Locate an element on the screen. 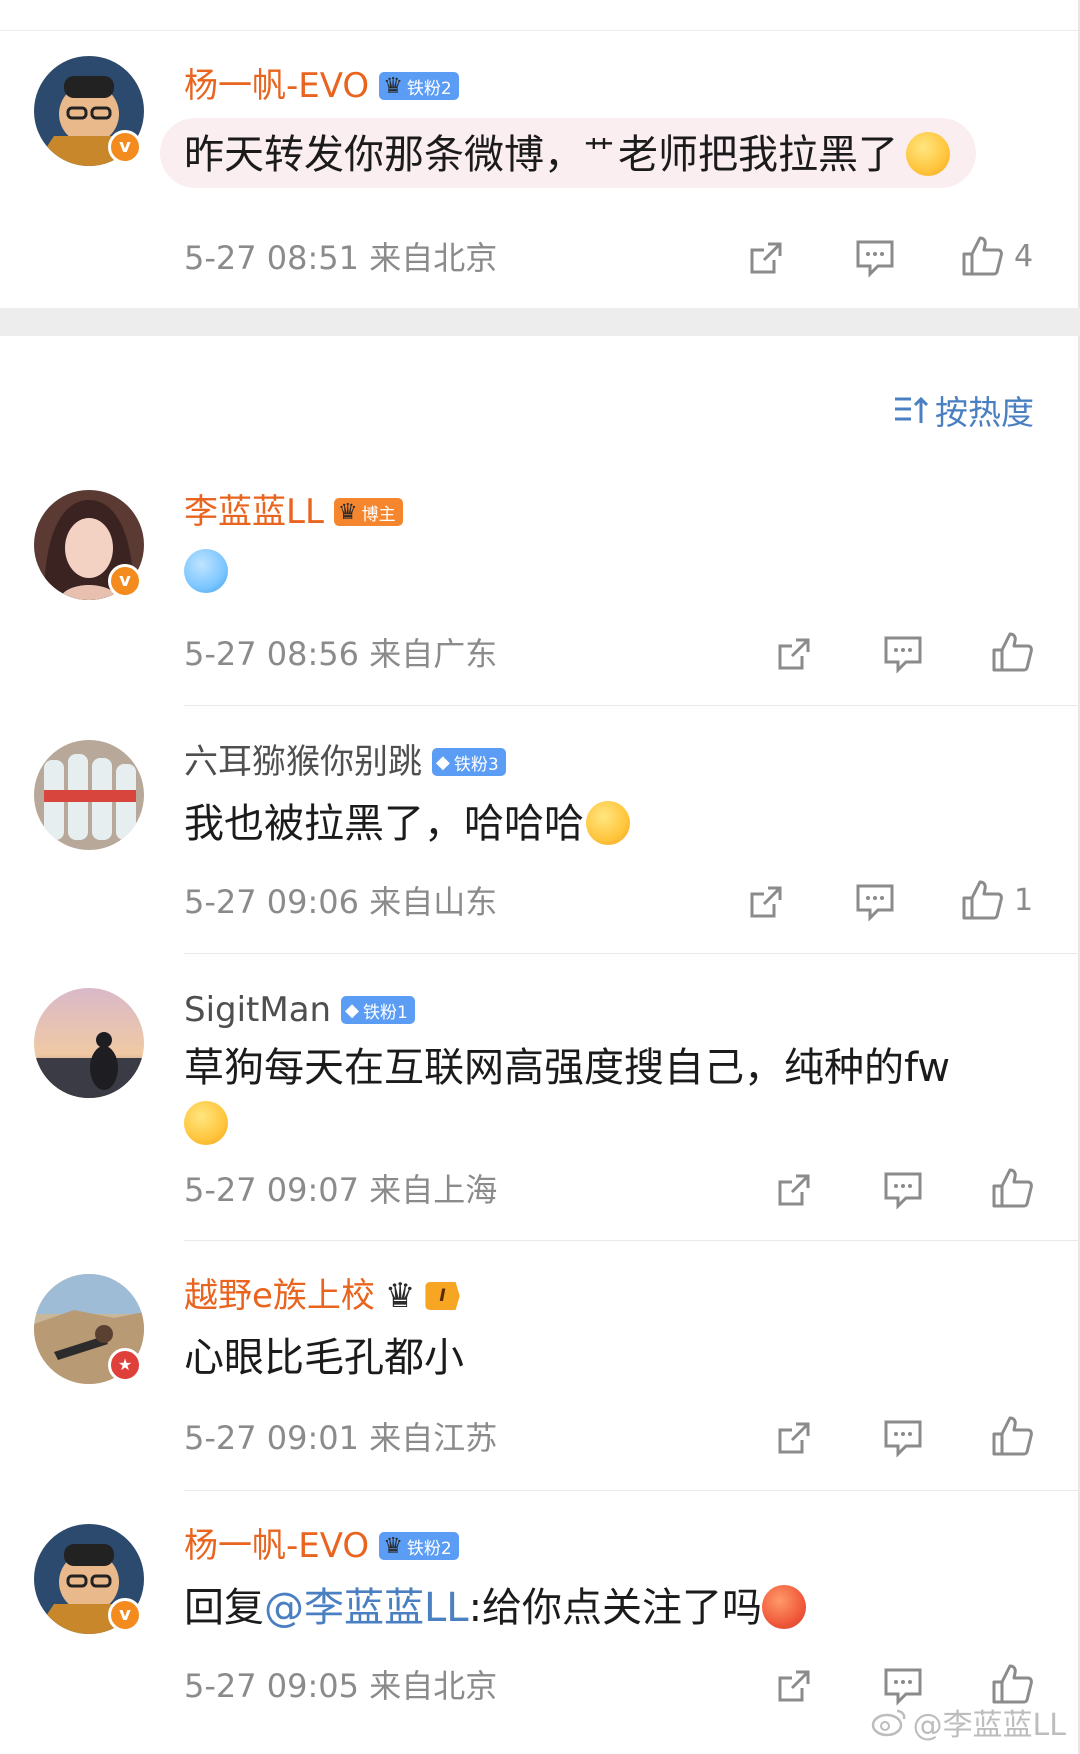 The width and height of the screenshot is (1080, 1754). comment-text: 我也被拉黑了，哈哈哈 is located at coordinates (407, 824).